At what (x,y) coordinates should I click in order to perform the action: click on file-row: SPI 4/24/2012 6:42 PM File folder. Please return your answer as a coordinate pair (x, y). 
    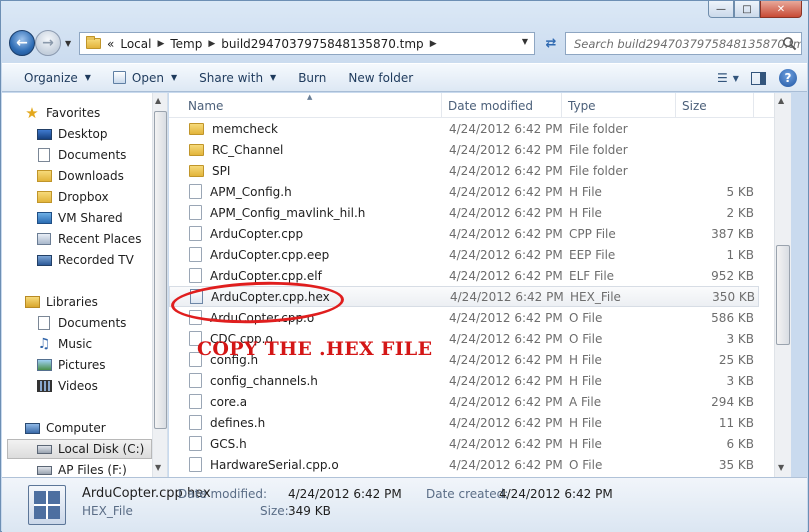
    Looking at the image, I should click on (464, 170).